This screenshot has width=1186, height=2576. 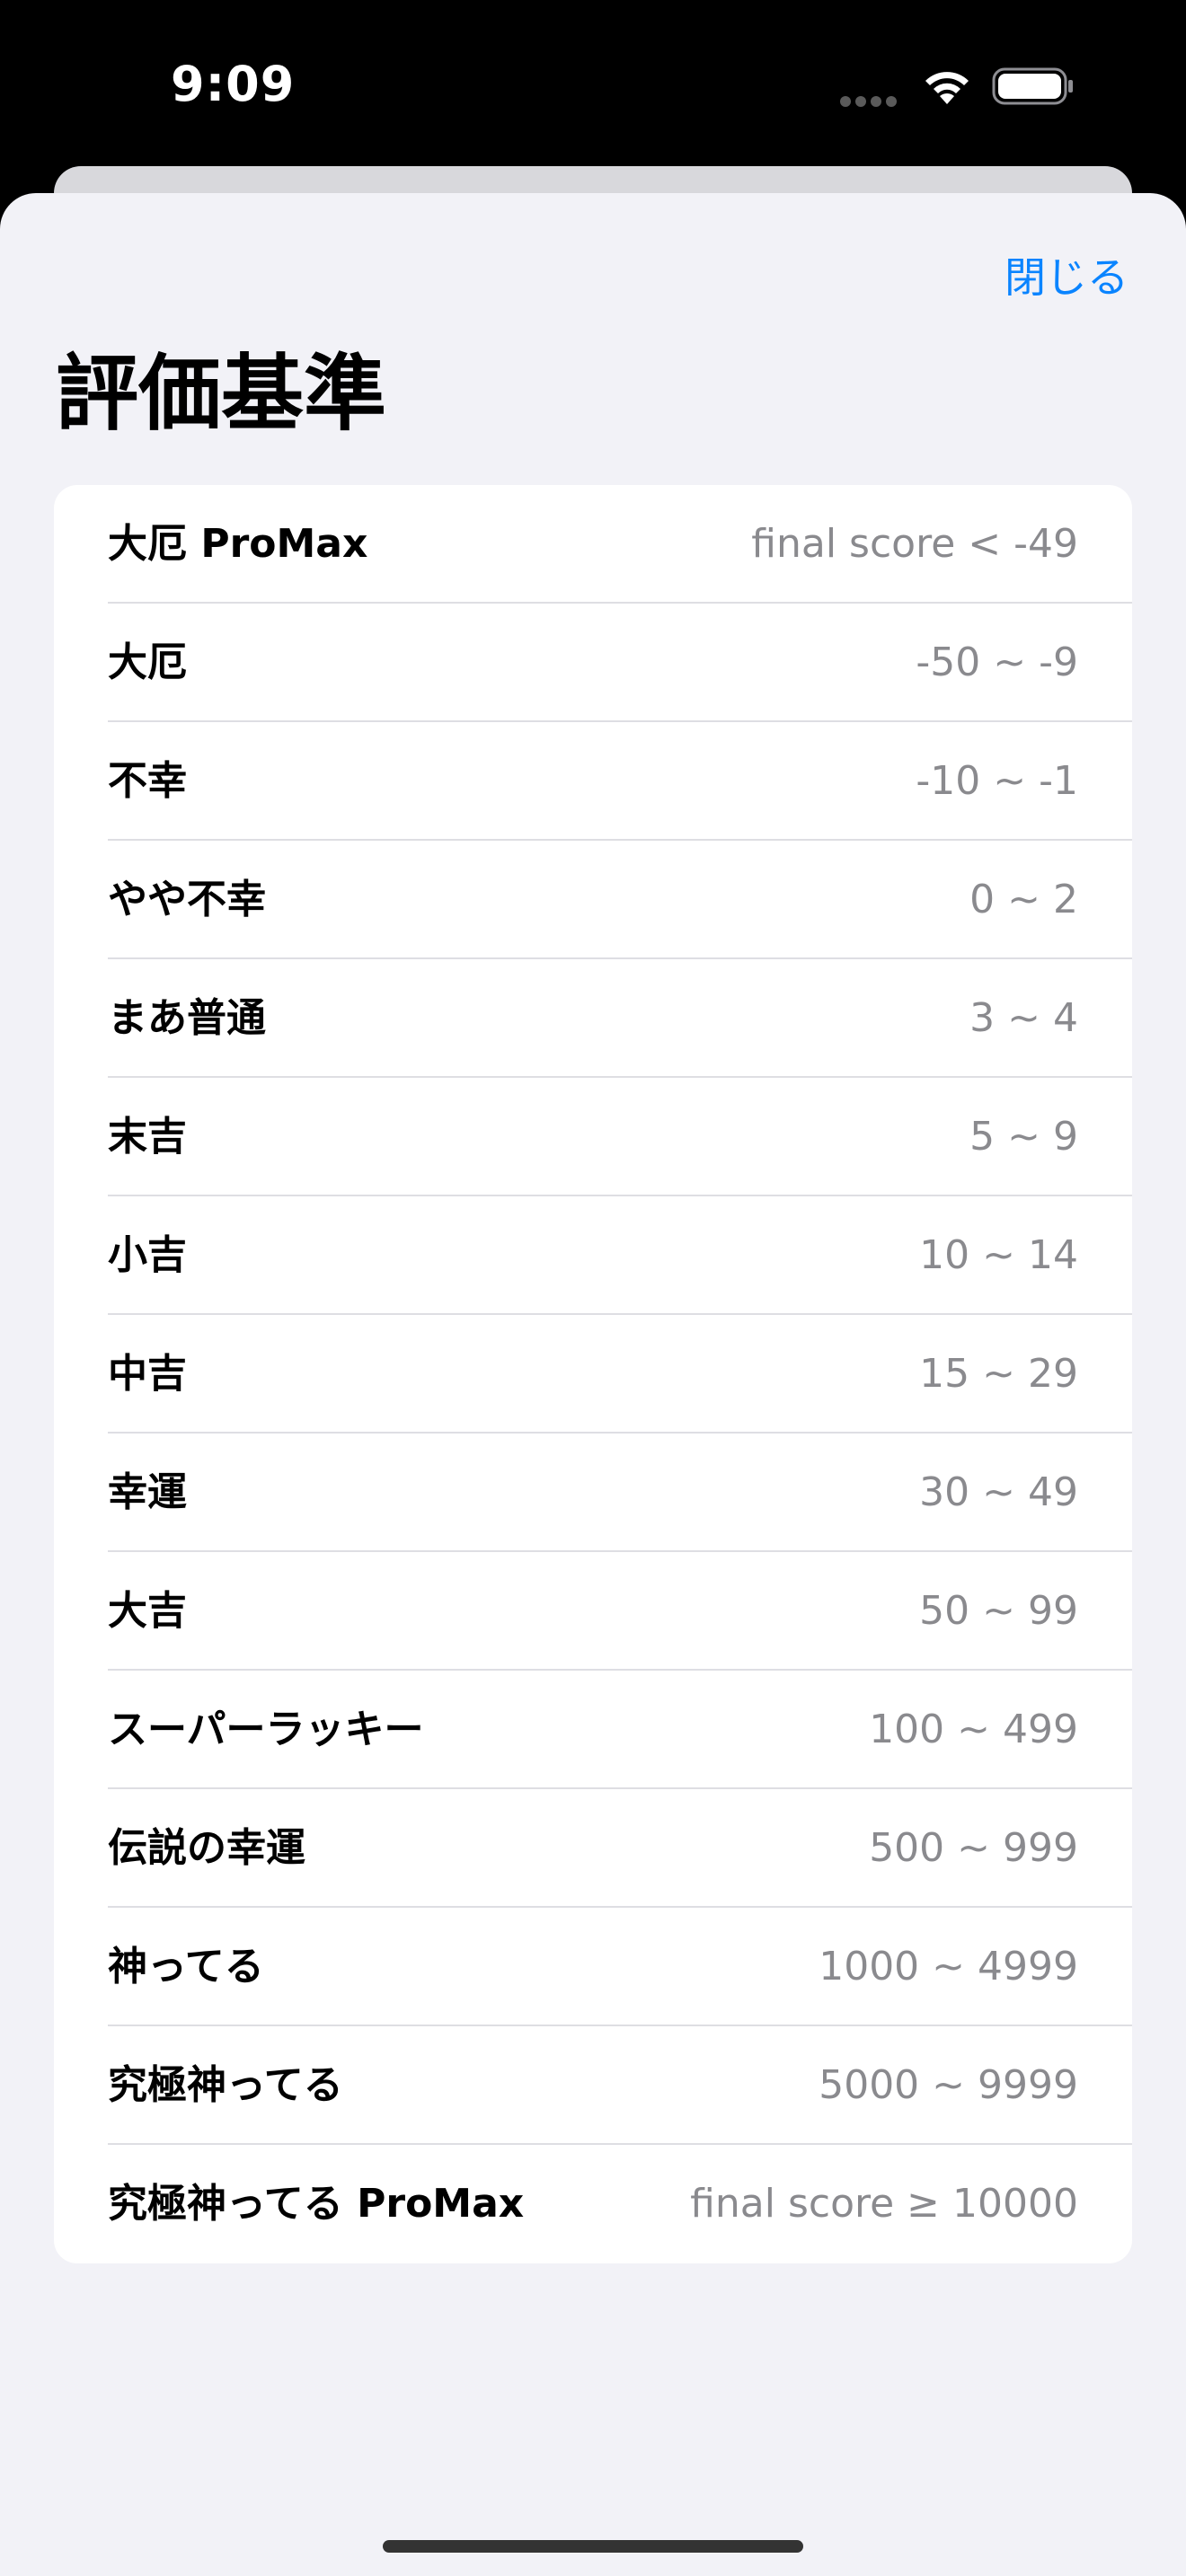 I want to click on wifi-icon, so click(x=947, y=88).